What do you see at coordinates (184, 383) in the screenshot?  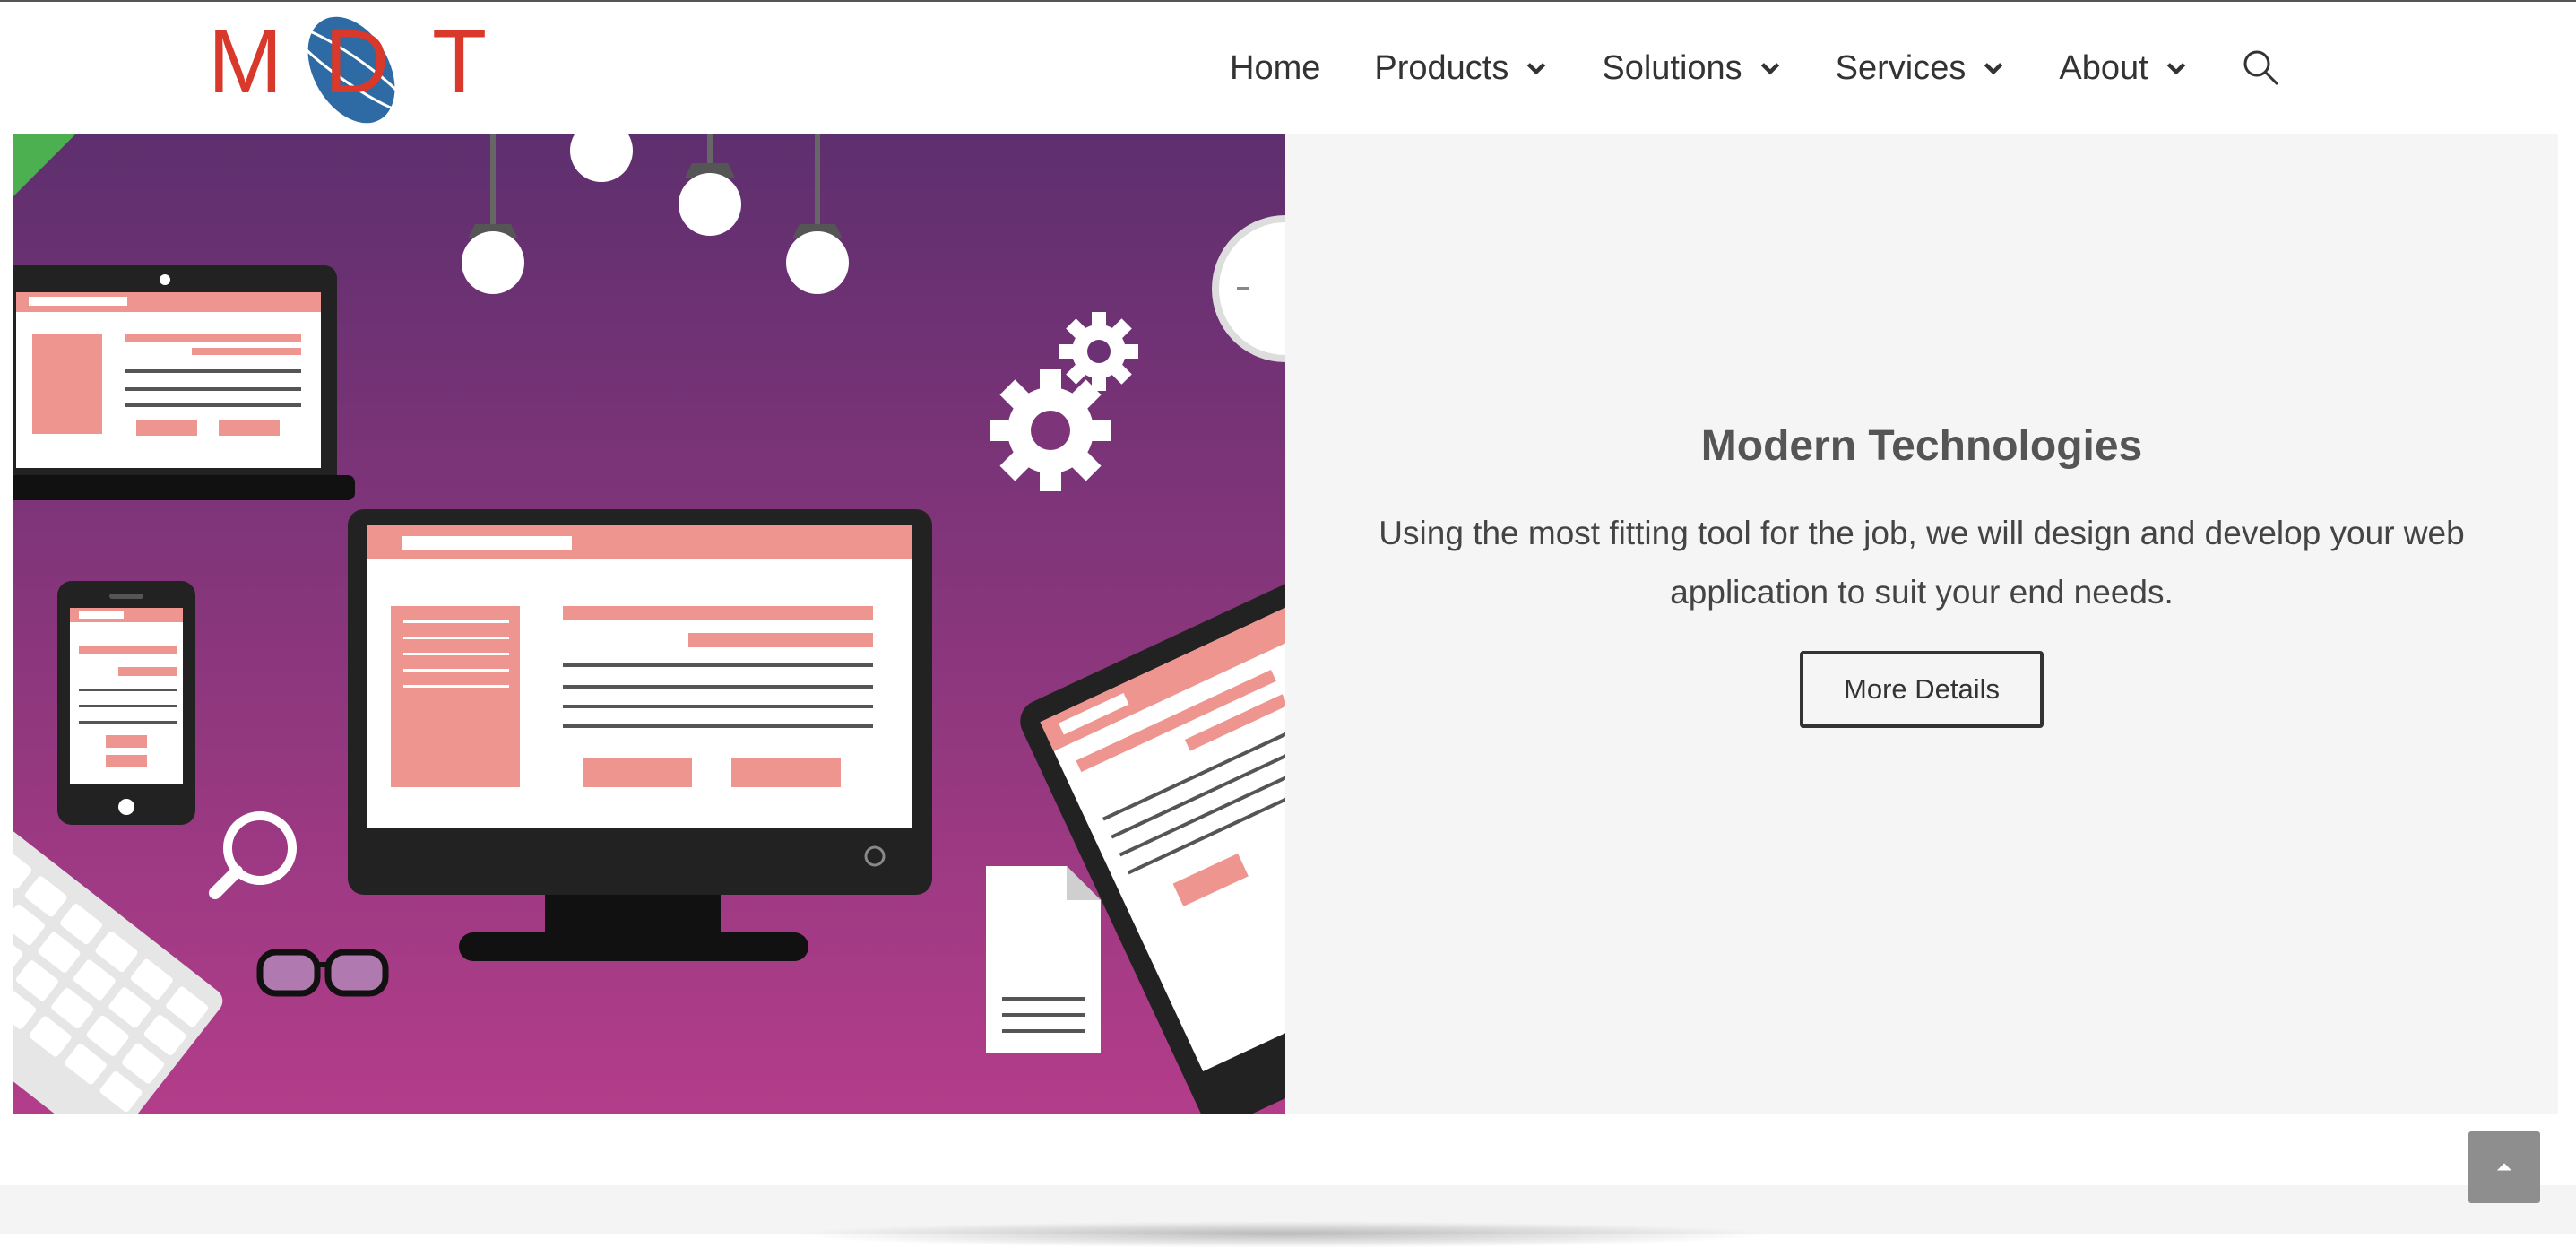 I see `laptop-illustration` at bounding box center [184, 383].